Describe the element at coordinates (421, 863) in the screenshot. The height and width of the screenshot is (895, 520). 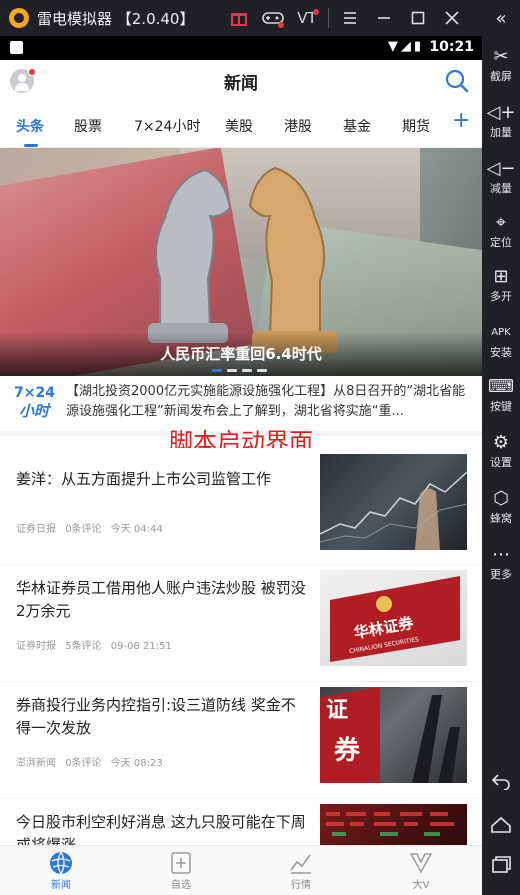
I see `big-v-icon` at that location.